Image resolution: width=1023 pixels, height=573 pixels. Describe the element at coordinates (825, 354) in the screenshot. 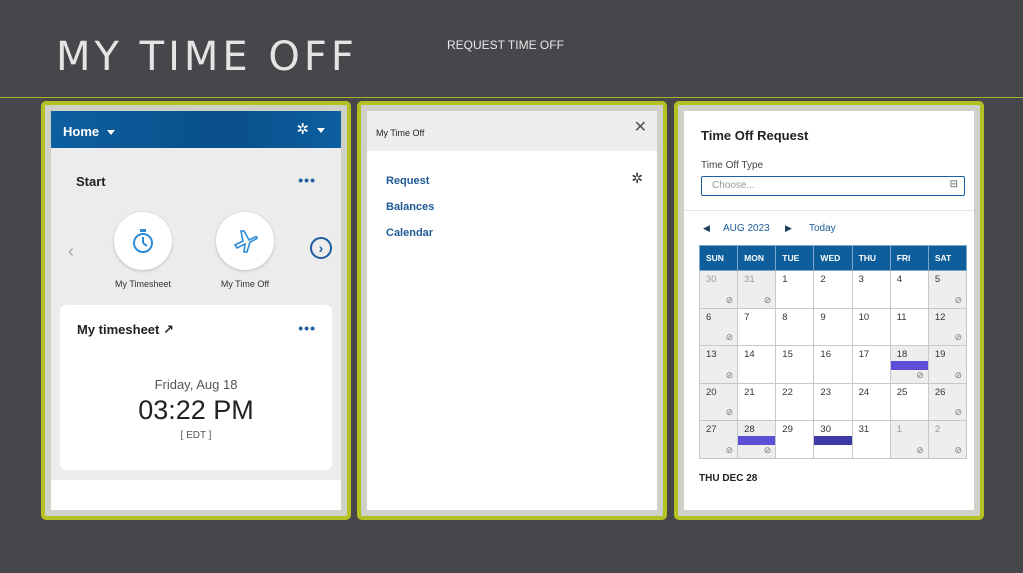

I see `day-number: 16` at that location.